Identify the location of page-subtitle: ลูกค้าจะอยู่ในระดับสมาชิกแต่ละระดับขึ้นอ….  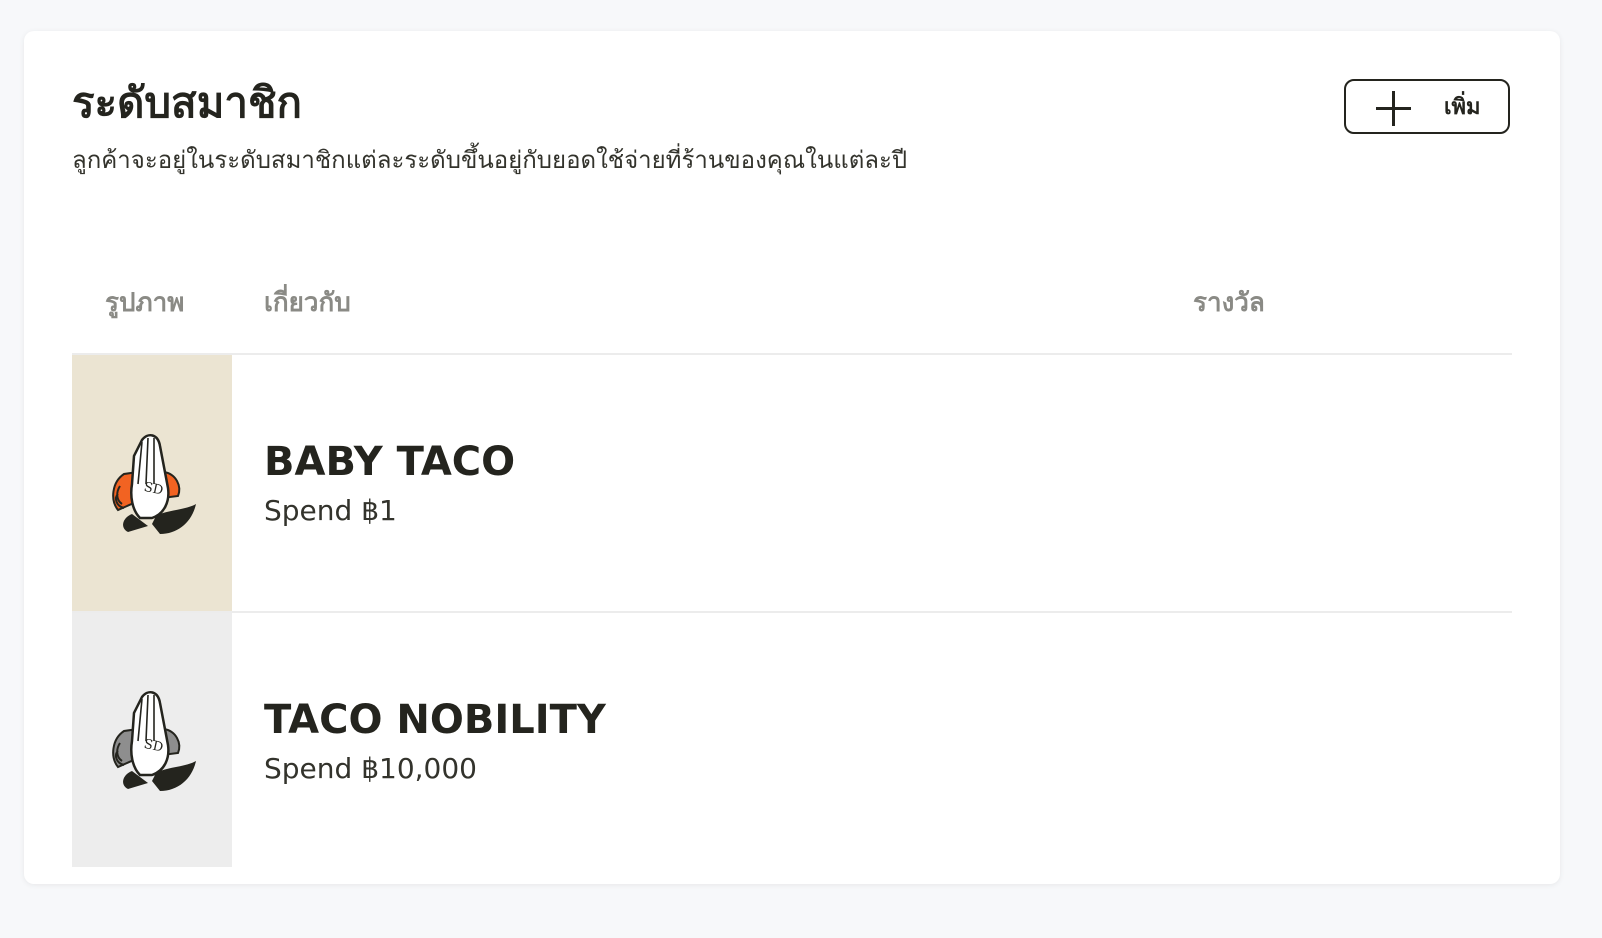
(490, 160).